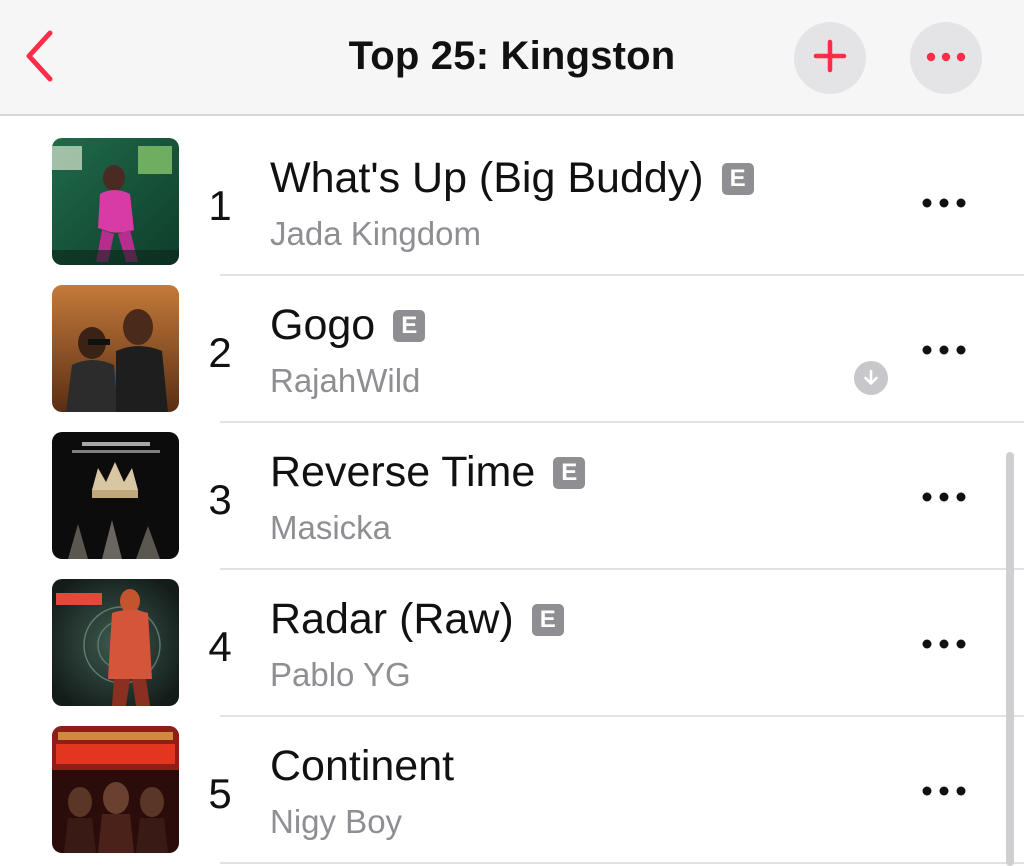 The height and width of the screenshot is (866, 1024). I want to click on page-title: Top 25: Kingston, so click(512, 56).